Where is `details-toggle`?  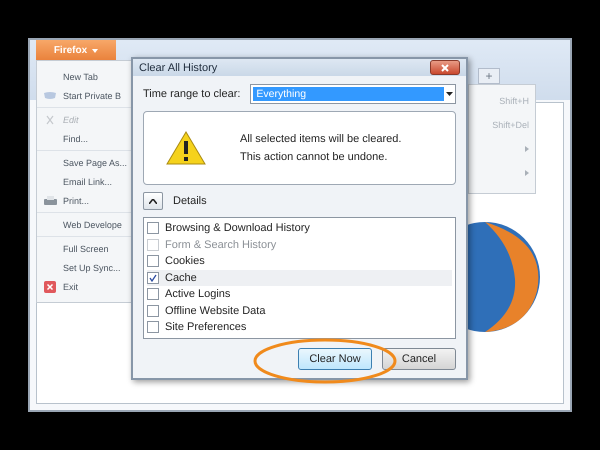 details-toggle is located at coordinates (153, 201).